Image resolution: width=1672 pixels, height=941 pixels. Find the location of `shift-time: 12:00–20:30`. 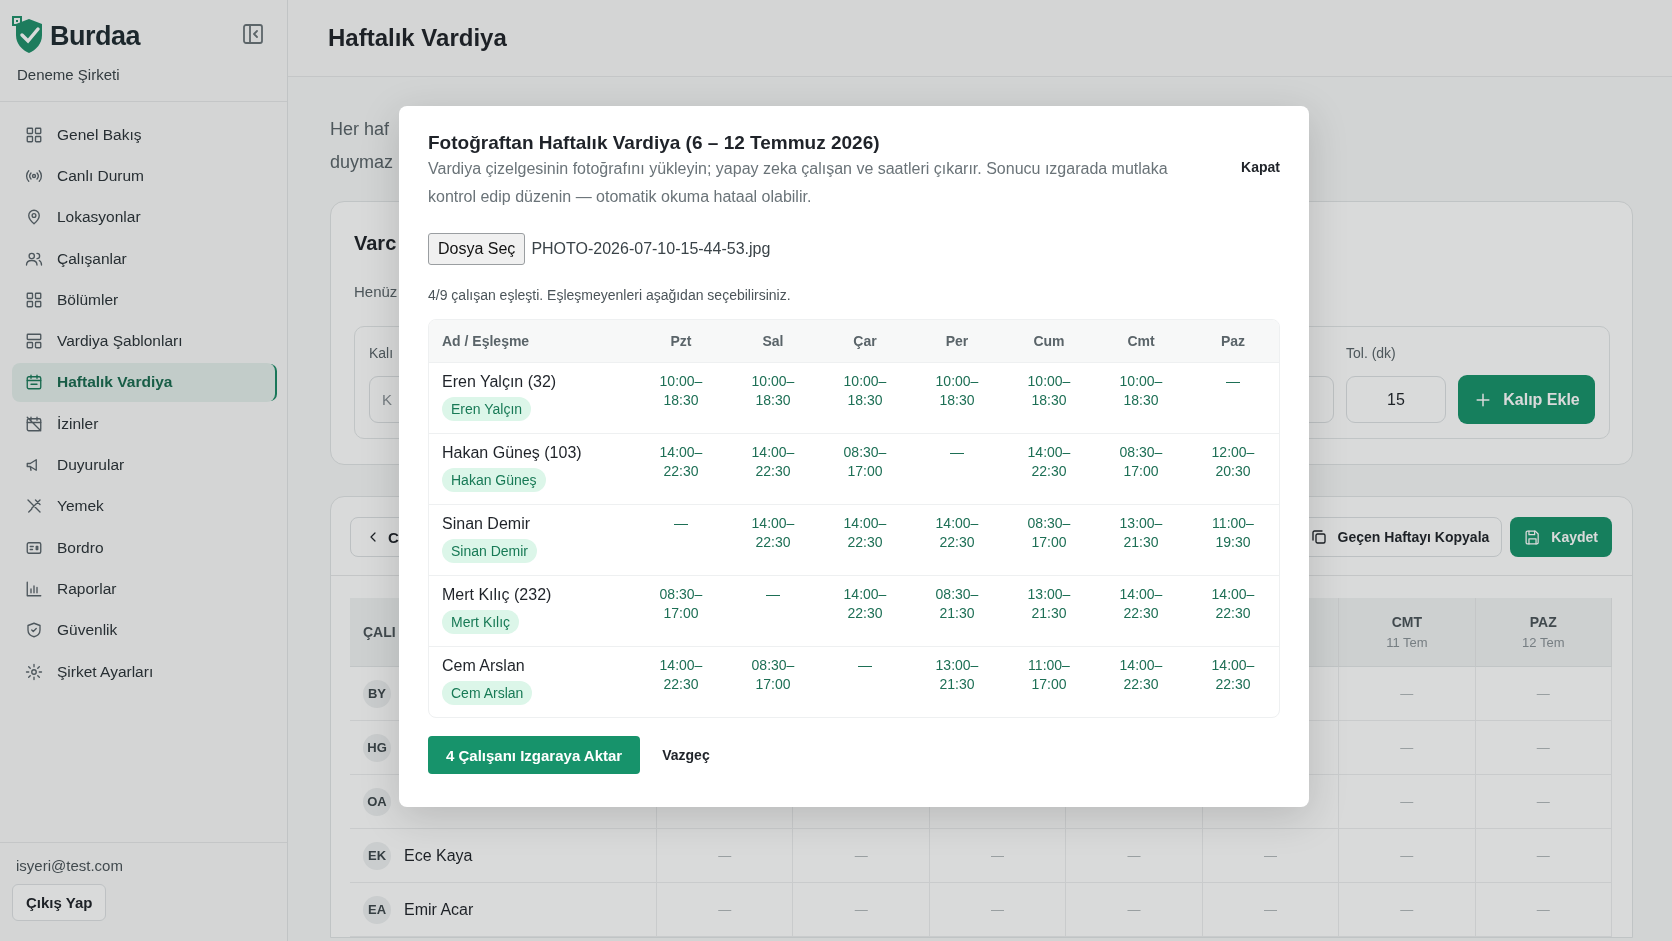

shift-time: 12:00–20:30 is located at coordinates (1233, 462).